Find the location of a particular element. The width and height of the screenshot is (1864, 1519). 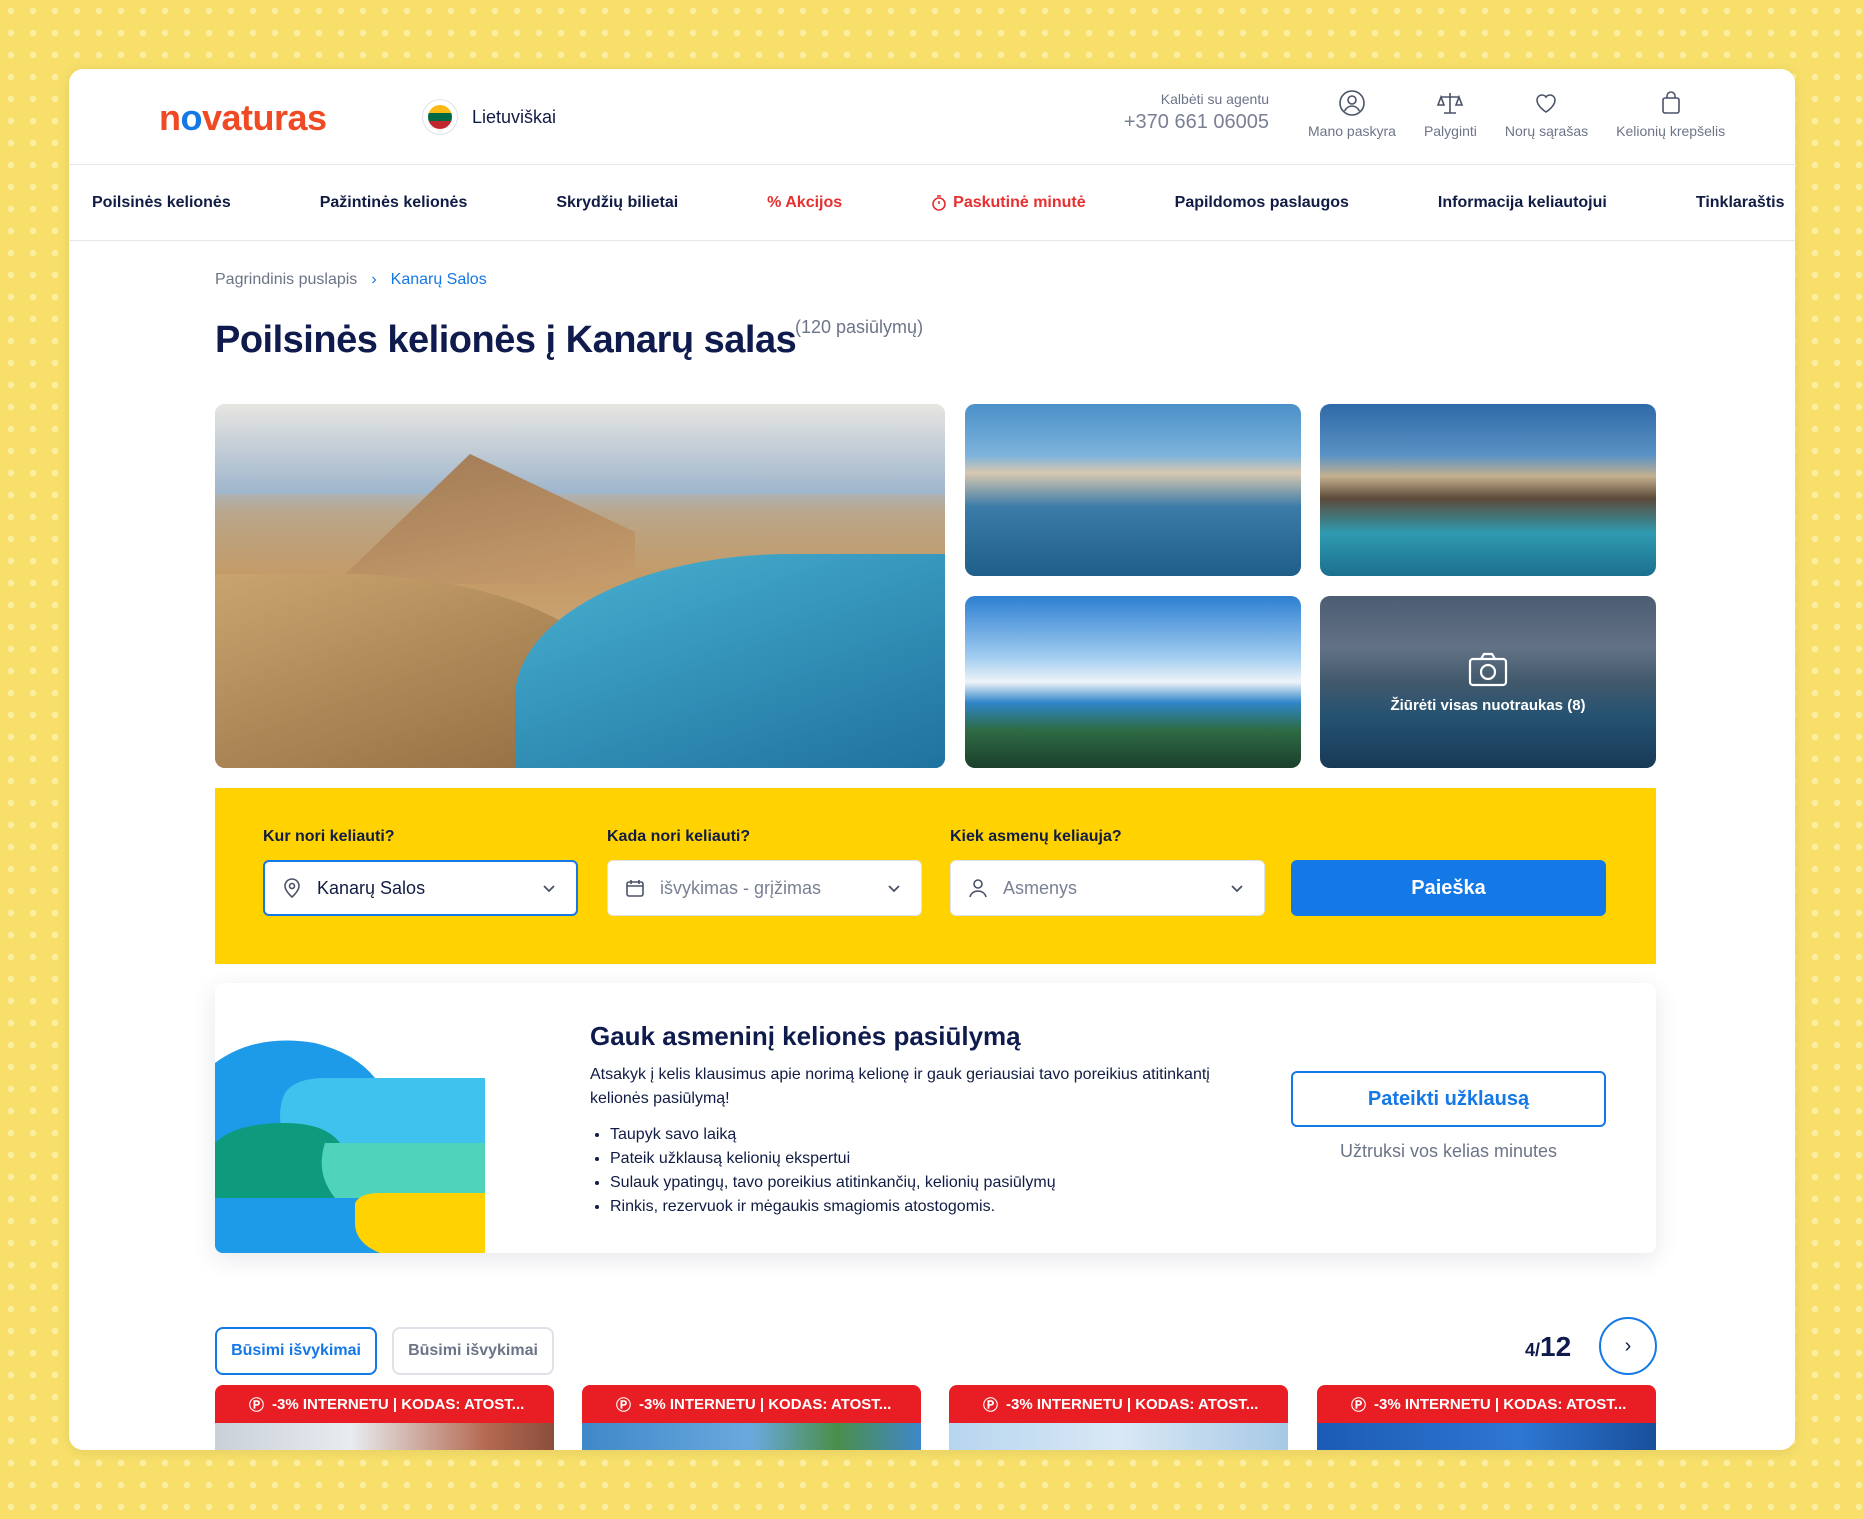

nav-item-deals: % Akcijos is located at coordinates (804, 203).